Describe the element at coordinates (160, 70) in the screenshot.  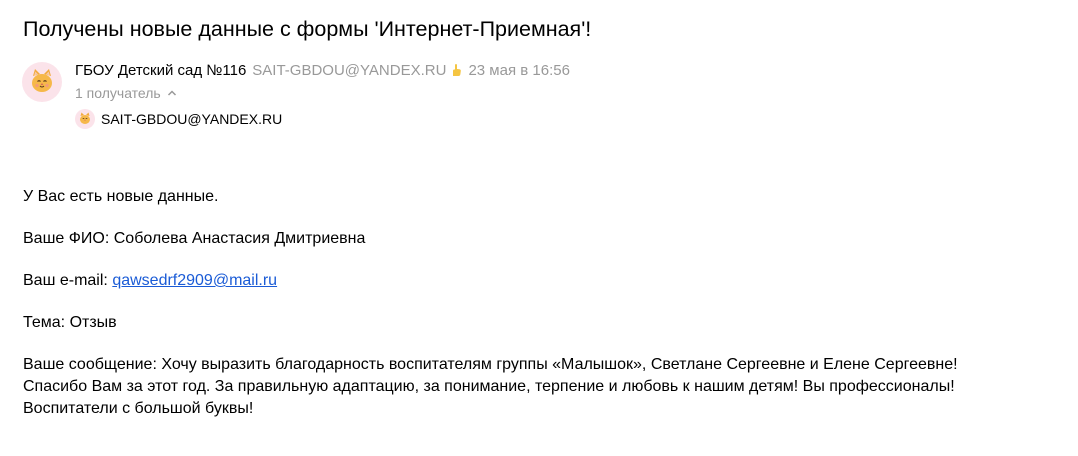
I see `sender-name: ГБОУ Детский сад №116` at that location.